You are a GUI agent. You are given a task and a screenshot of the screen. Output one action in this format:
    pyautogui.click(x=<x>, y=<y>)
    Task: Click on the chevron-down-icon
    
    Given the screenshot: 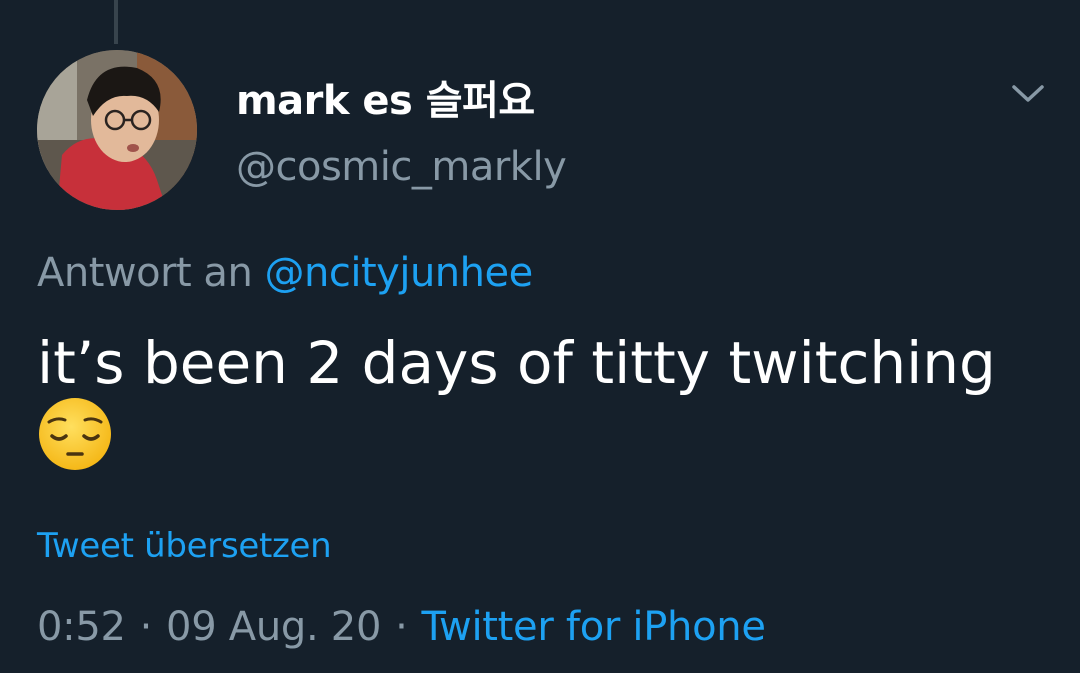 What is the action you would take?
    pyautogui.click(x=1028, y=93)
    